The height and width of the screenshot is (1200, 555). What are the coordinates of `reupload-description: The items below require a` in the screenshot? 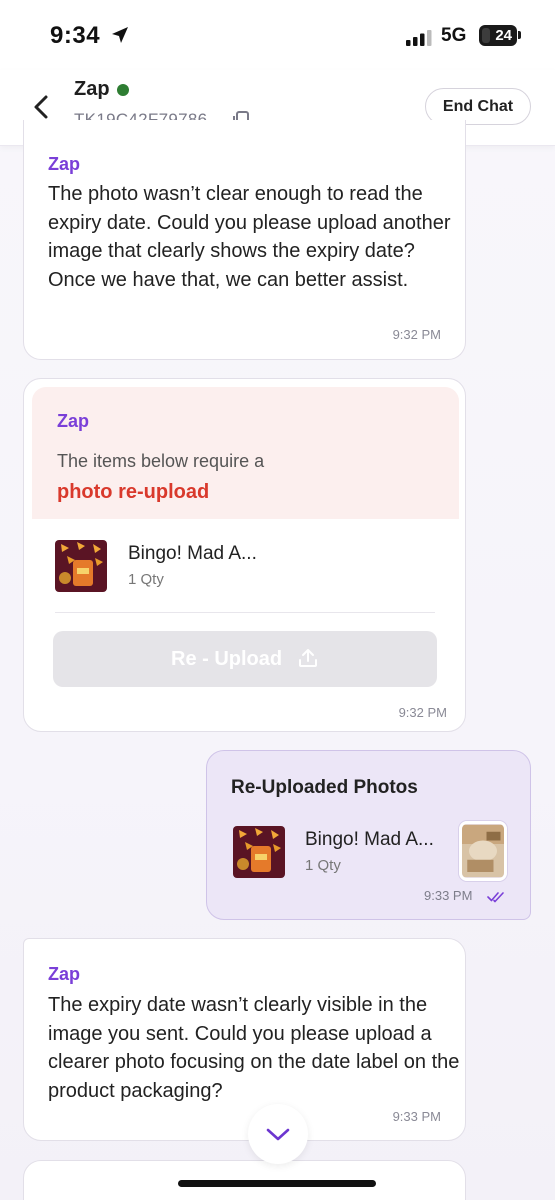 It's located at (161, 461).